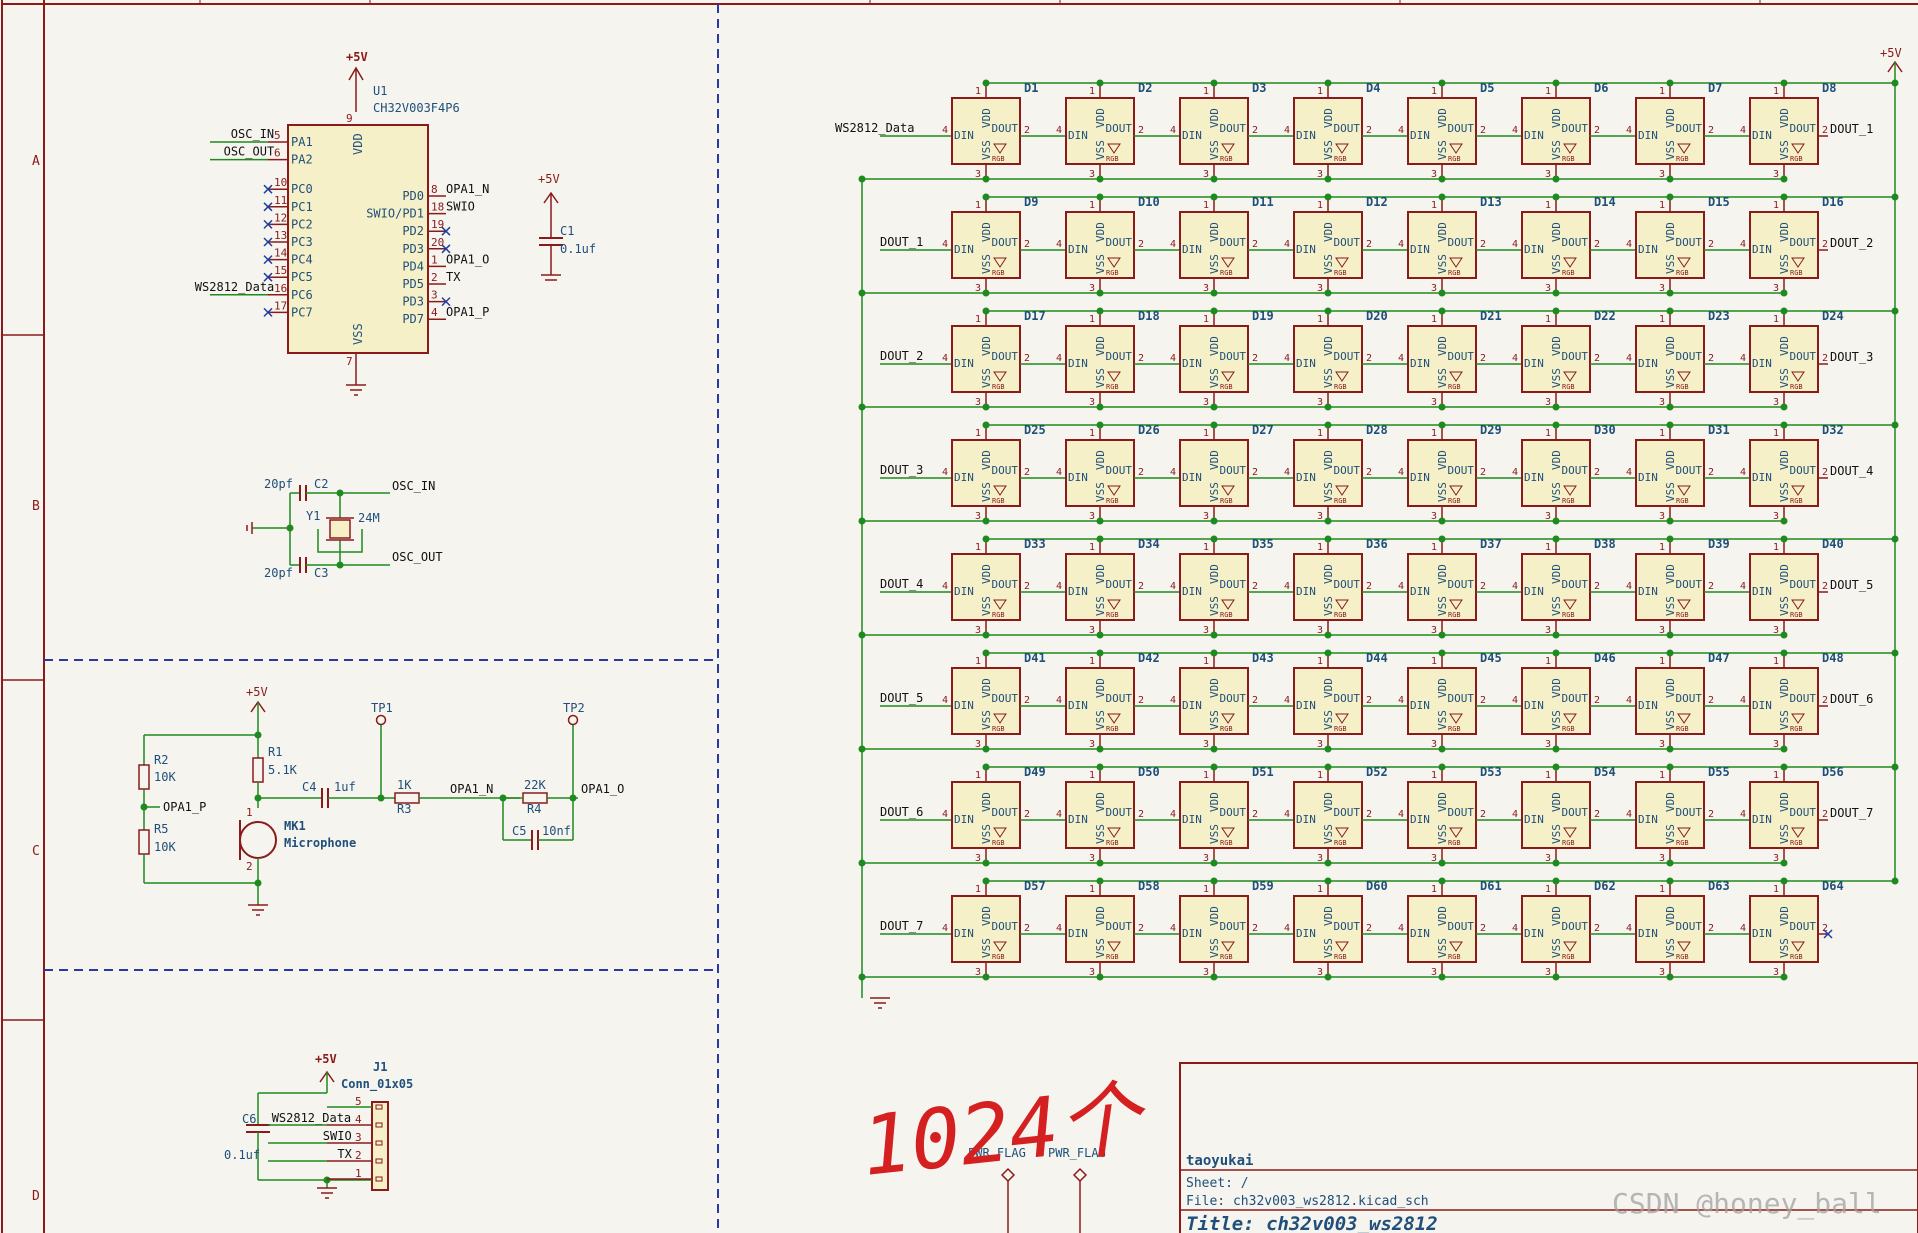 This screenshot has height=1233, width=1918. What do you see at coordinates (302, 160) in the screenshot?
I see `pin-name: PA2` at bounding box center [302, 160].